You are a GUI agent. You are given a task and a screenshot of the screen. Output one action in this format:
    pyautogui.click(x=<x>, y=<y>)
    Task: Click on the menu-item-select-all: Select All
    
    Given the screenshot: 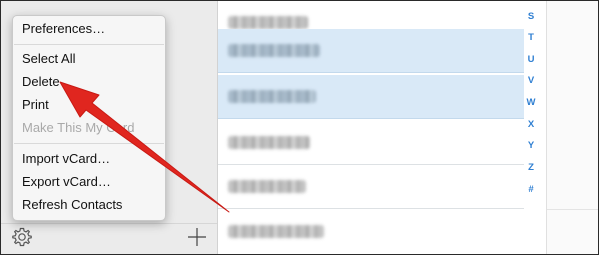 What is the action you would take?
    pyautogui.click(x=48, y=59)
    